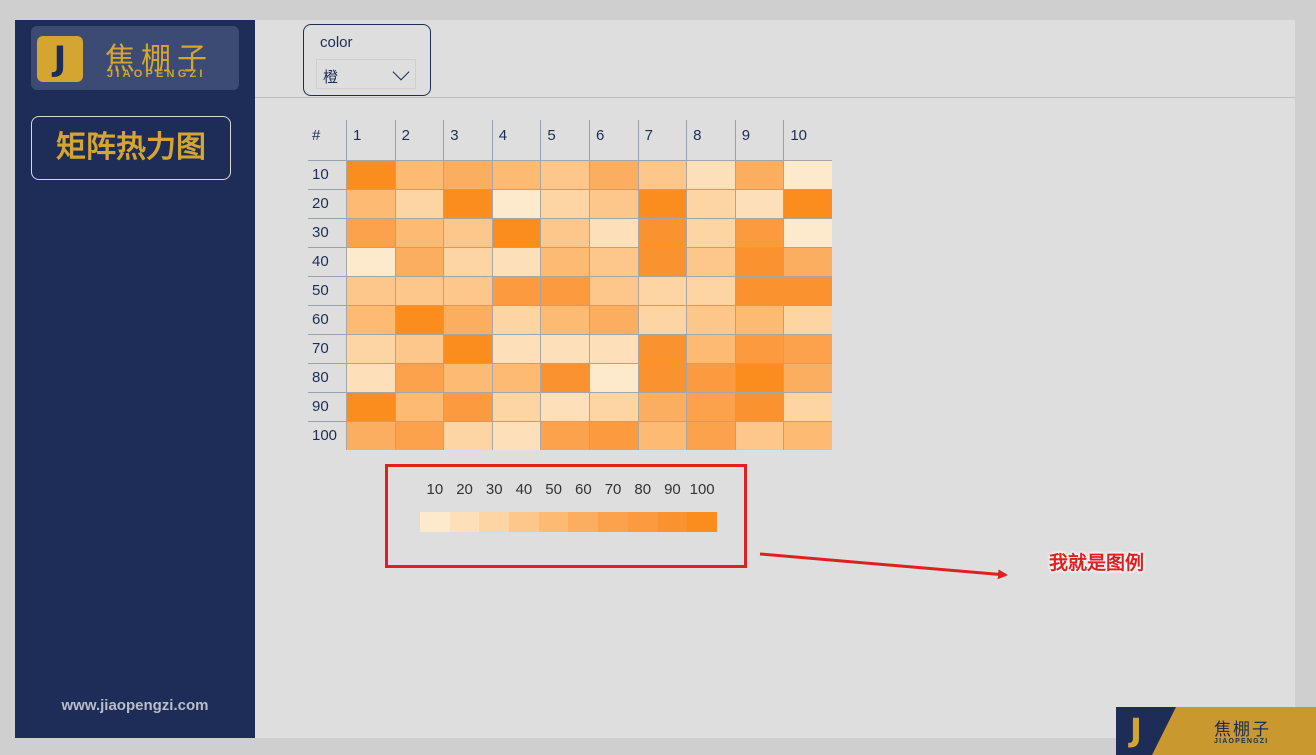  I want to click on chevron-down-icon, so click(401, 72).